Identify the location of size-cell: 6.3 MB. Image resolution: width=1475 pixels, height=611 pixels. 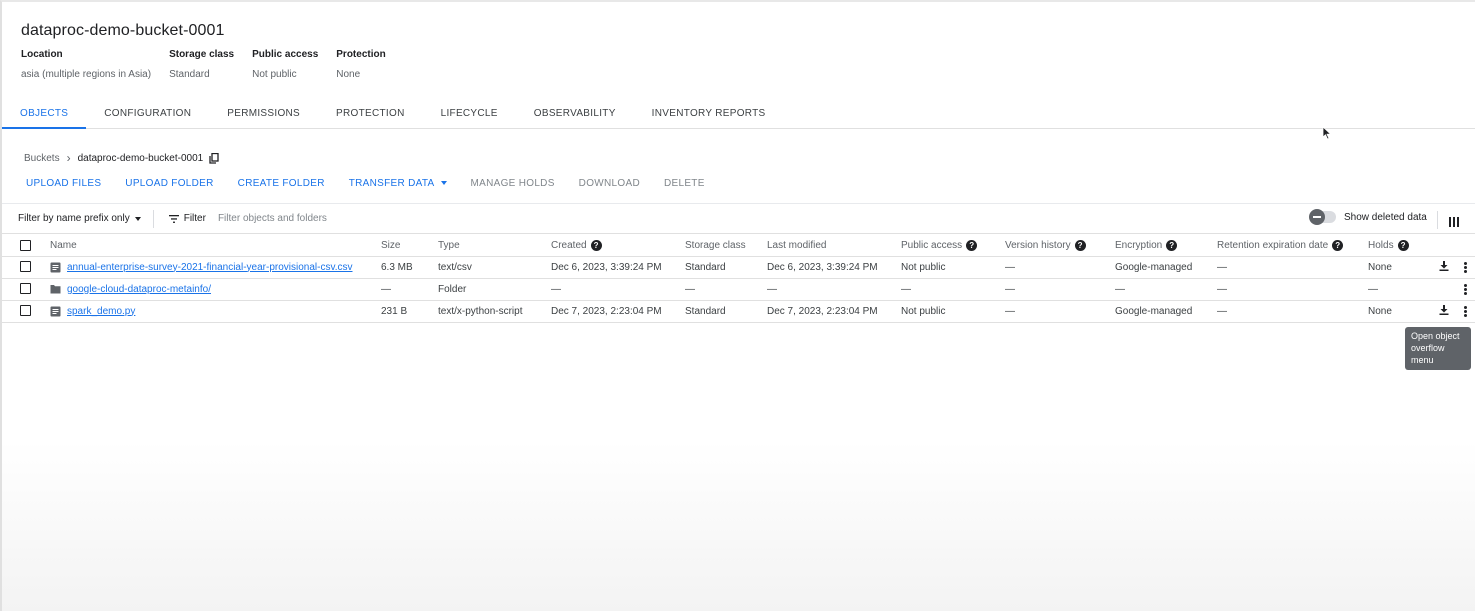
(409, 267).